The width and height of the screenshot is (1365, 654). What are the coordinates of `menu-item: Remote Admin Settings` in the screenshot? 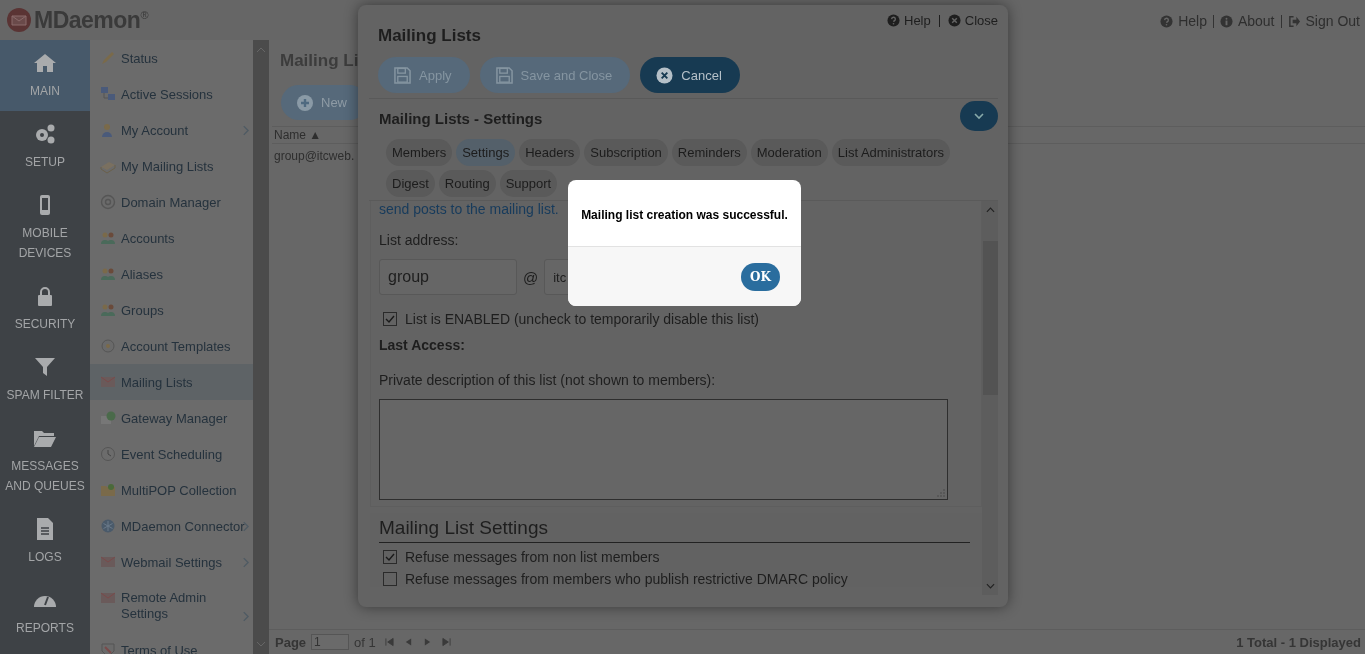 It's located at (171, 606).